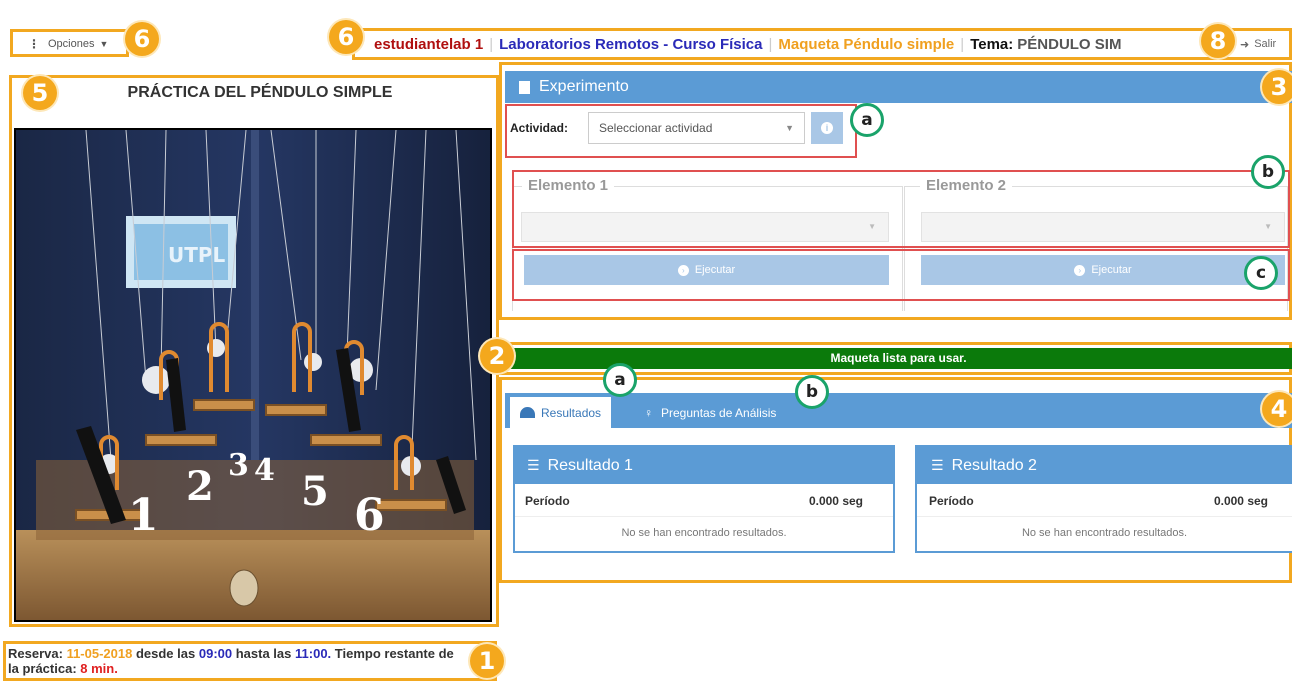 The height and width of the screenshot is (684, 1292). Describe the element at coordinates (719, 412) in the screenshot. I see `tab-analysis-label: Preguntas de Análisis` at that location.